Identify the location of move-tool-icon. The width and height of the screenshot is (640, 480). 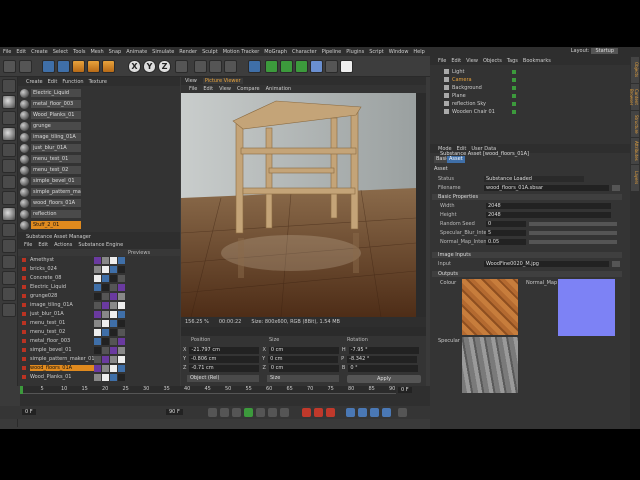
(63, 66).